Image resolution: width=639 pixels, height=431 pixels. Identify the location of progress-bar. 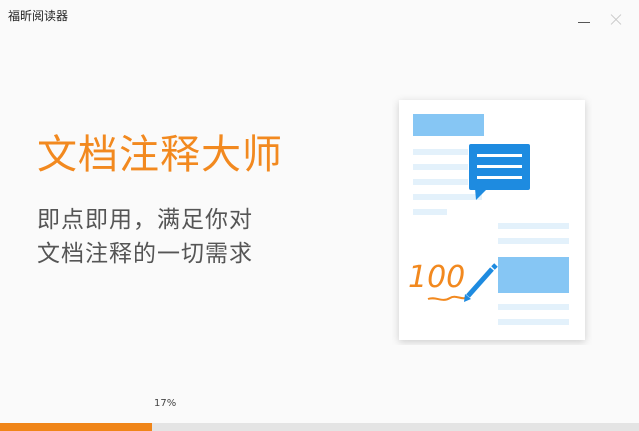
(319, 427).